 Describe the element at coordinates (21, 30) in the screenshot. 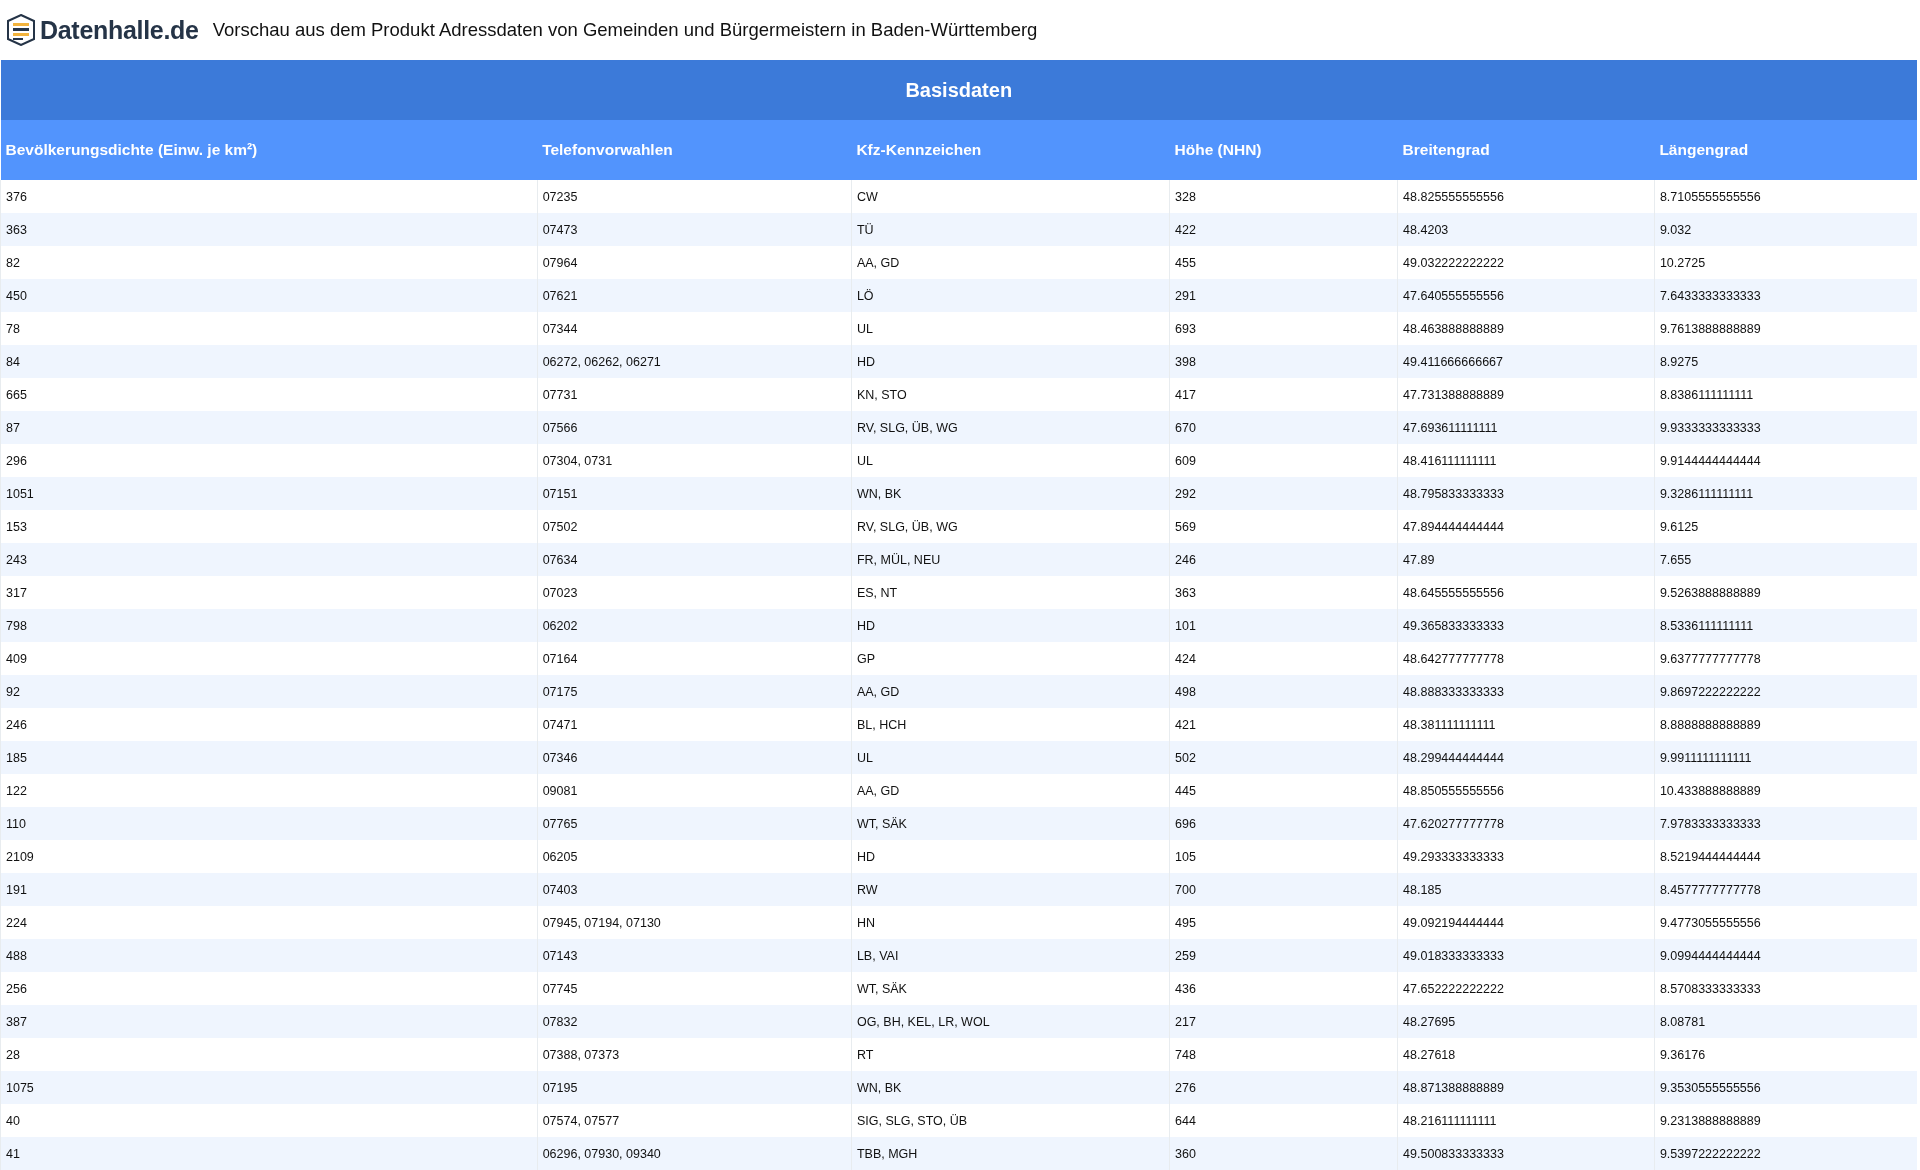

I see `logo-icon` at that location.